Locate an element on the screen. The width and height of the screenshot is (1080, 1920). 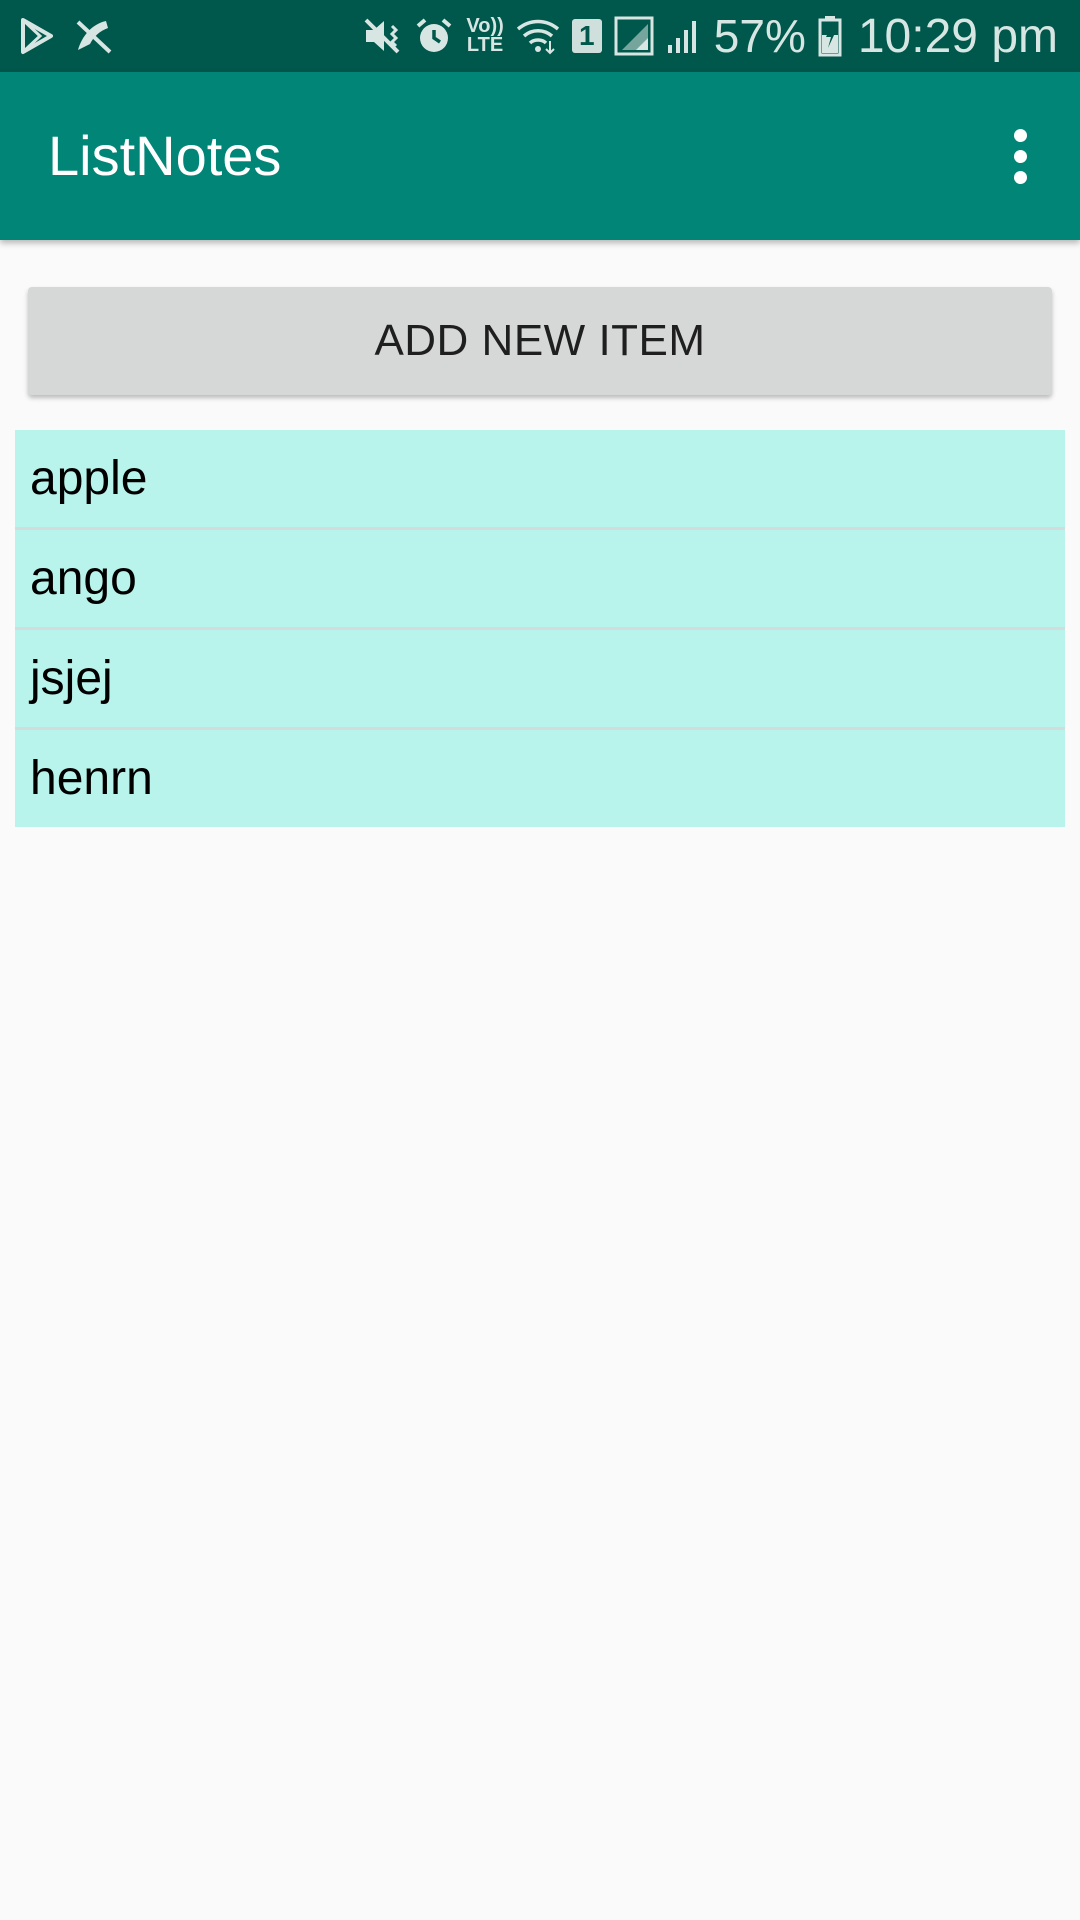
overflow-menu-icon is located at coordinates (1020, 156).